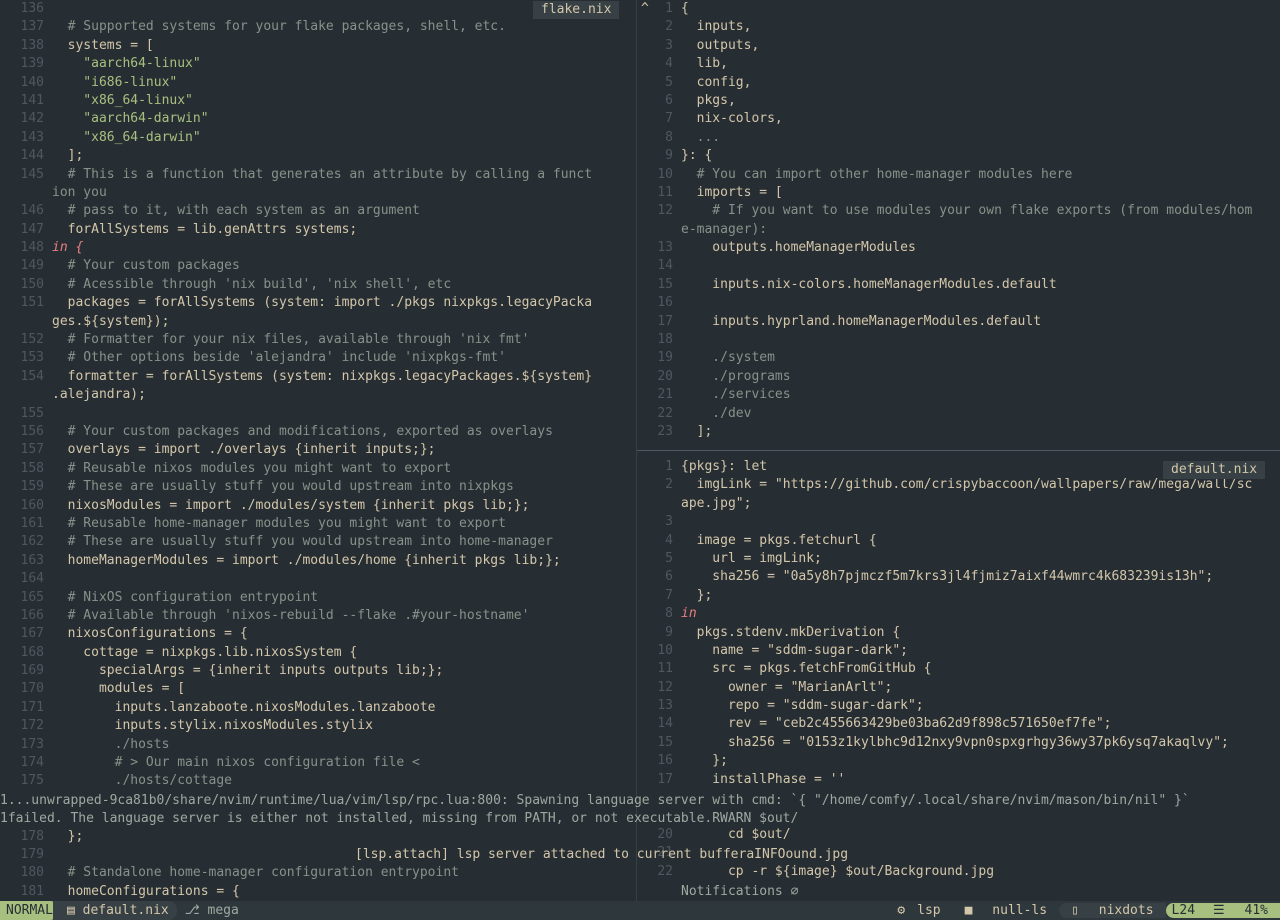 The image size is (1280, 920). What do you see at coordinates (1006, 910) in the screenshot?
I see `nullls-status: ■ null-ls` at bounding box center [1006, 910].